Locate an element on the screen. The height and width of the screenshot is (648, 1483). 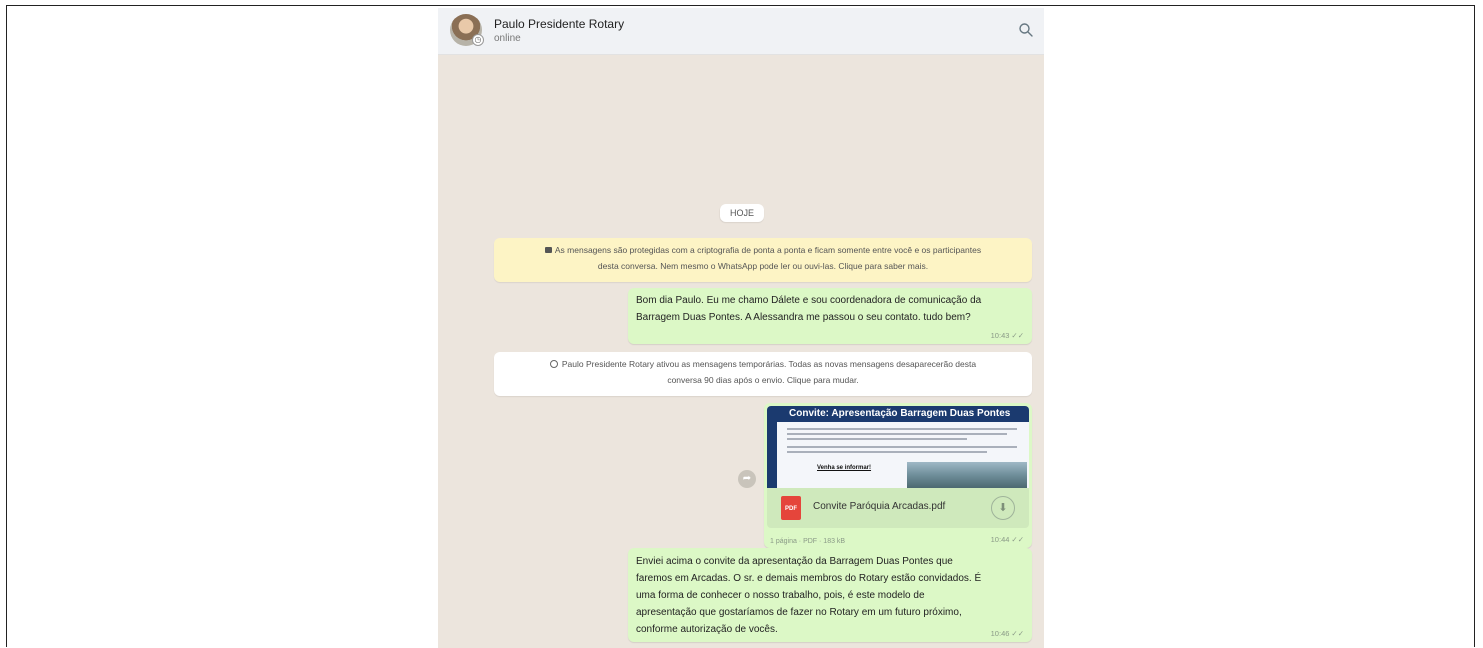
message-meta: 10:44 ✓✓ is located at coordinates (1007, 539).